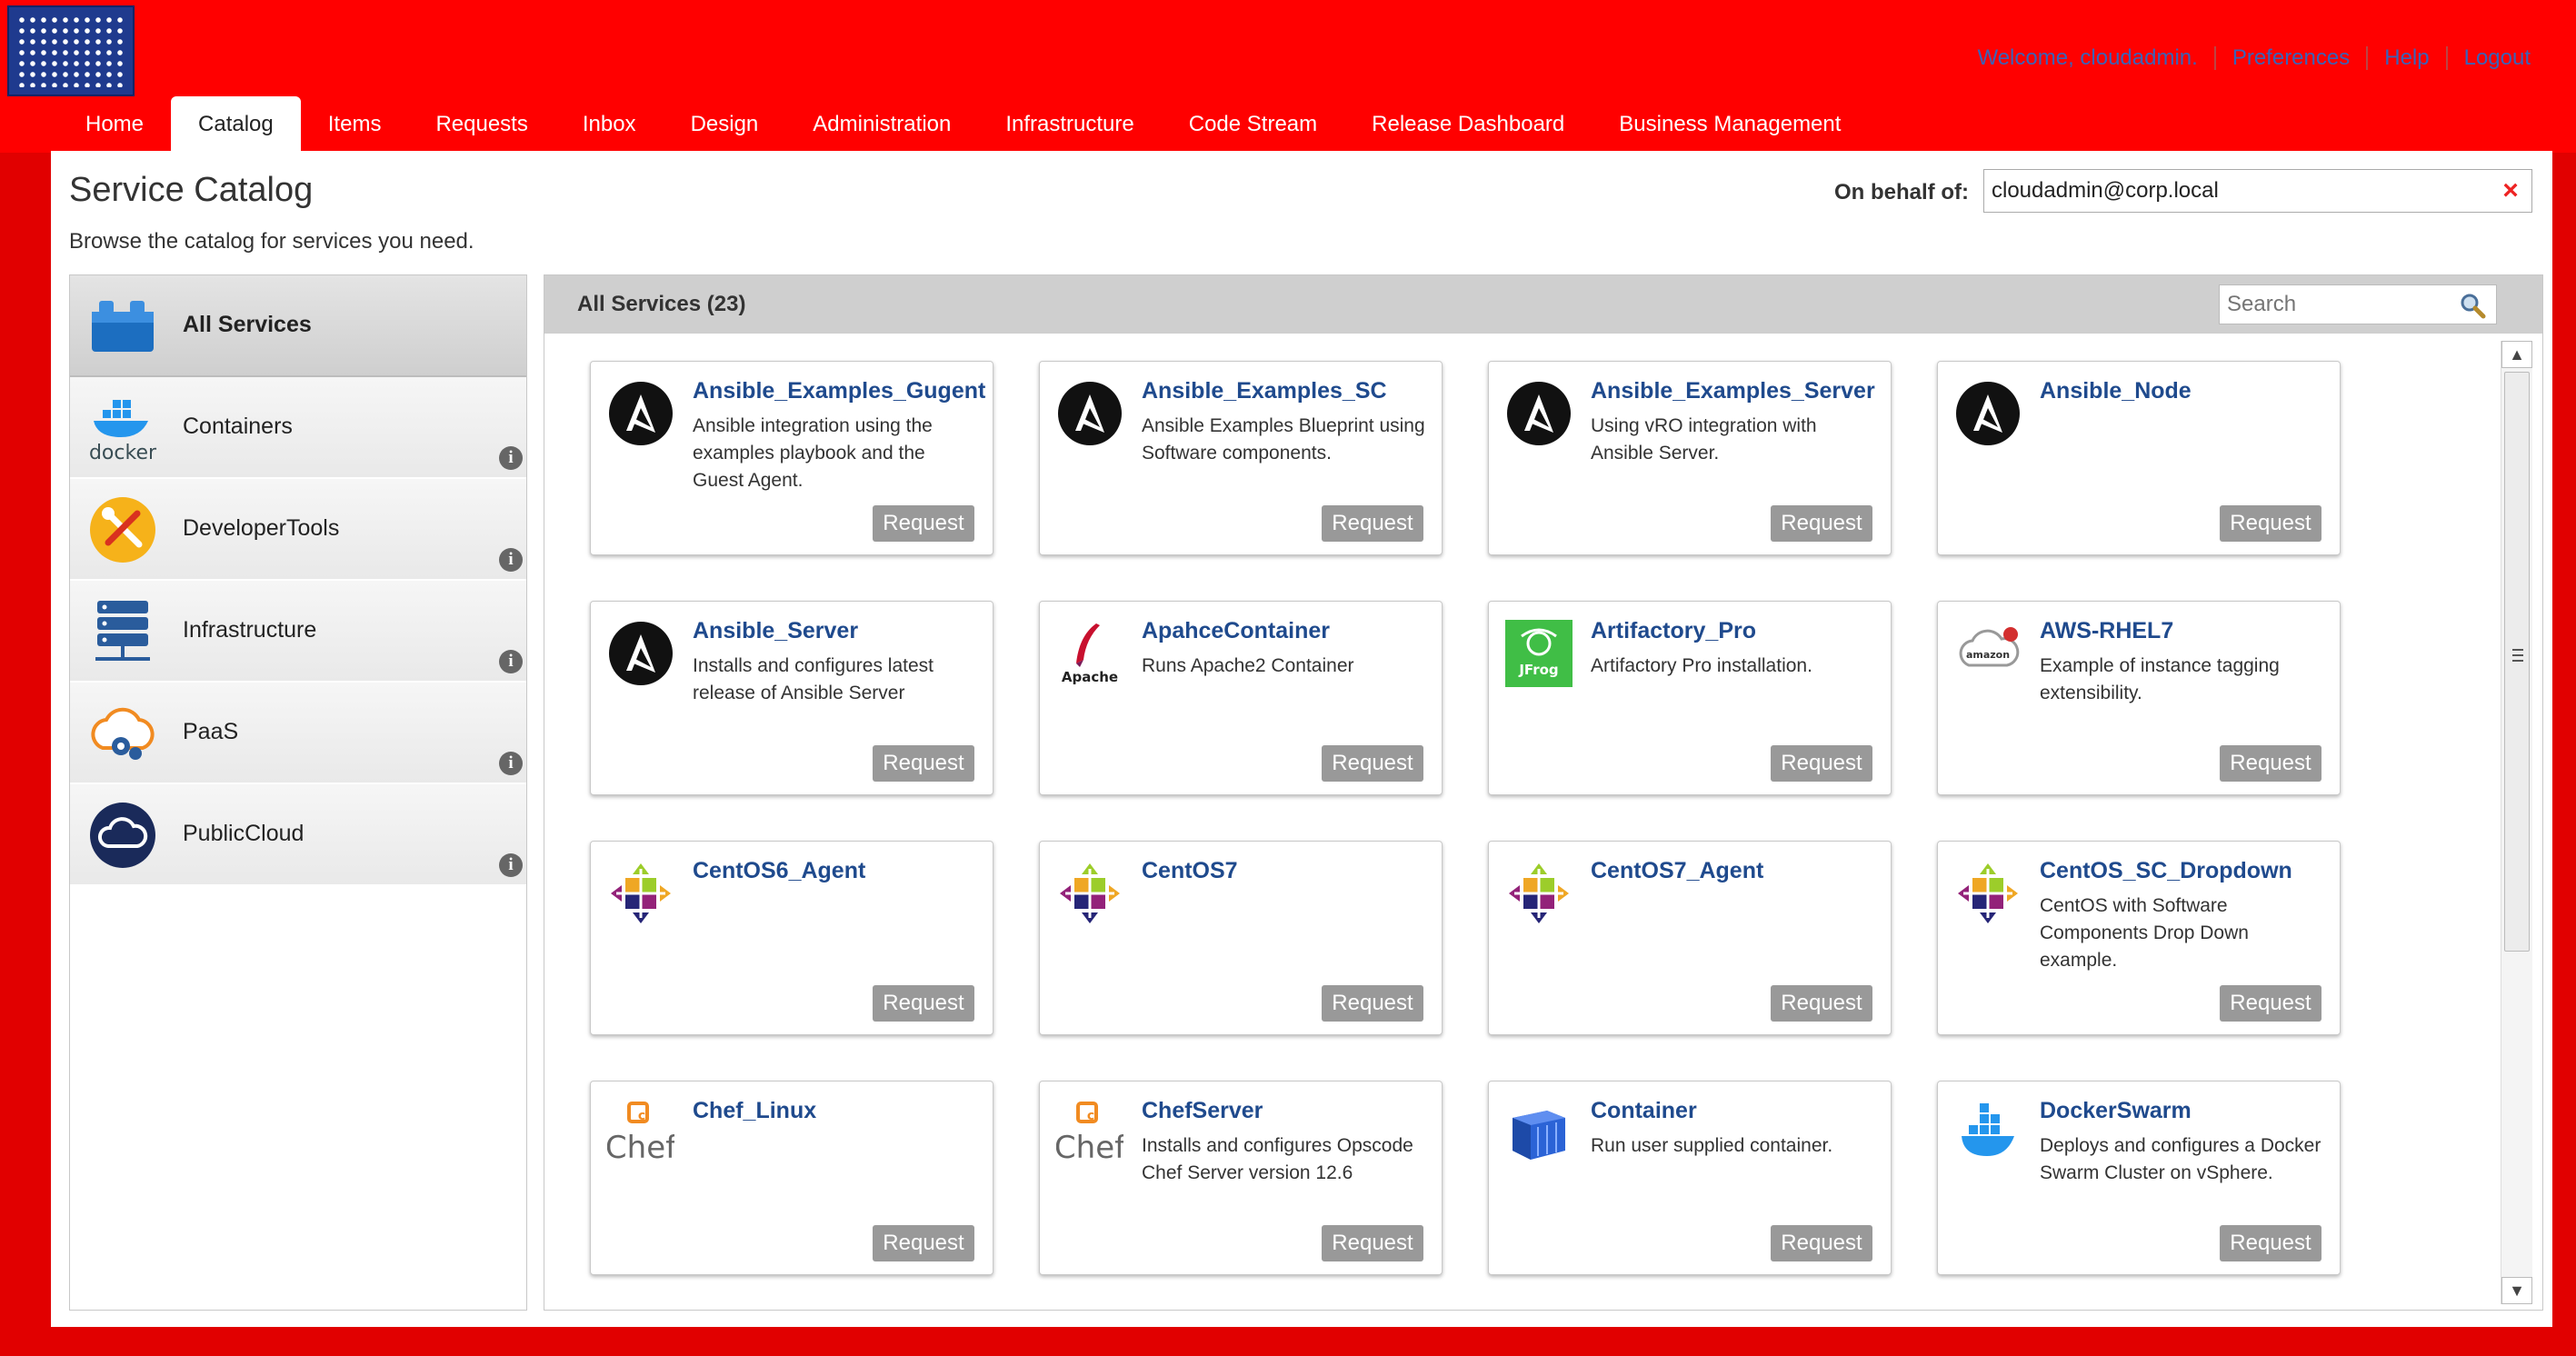 The height and width of the screenshot is (1356, 2576). Describe the element at coordinates (123, 632) in the screenshot. I see `server-icon` at that location.